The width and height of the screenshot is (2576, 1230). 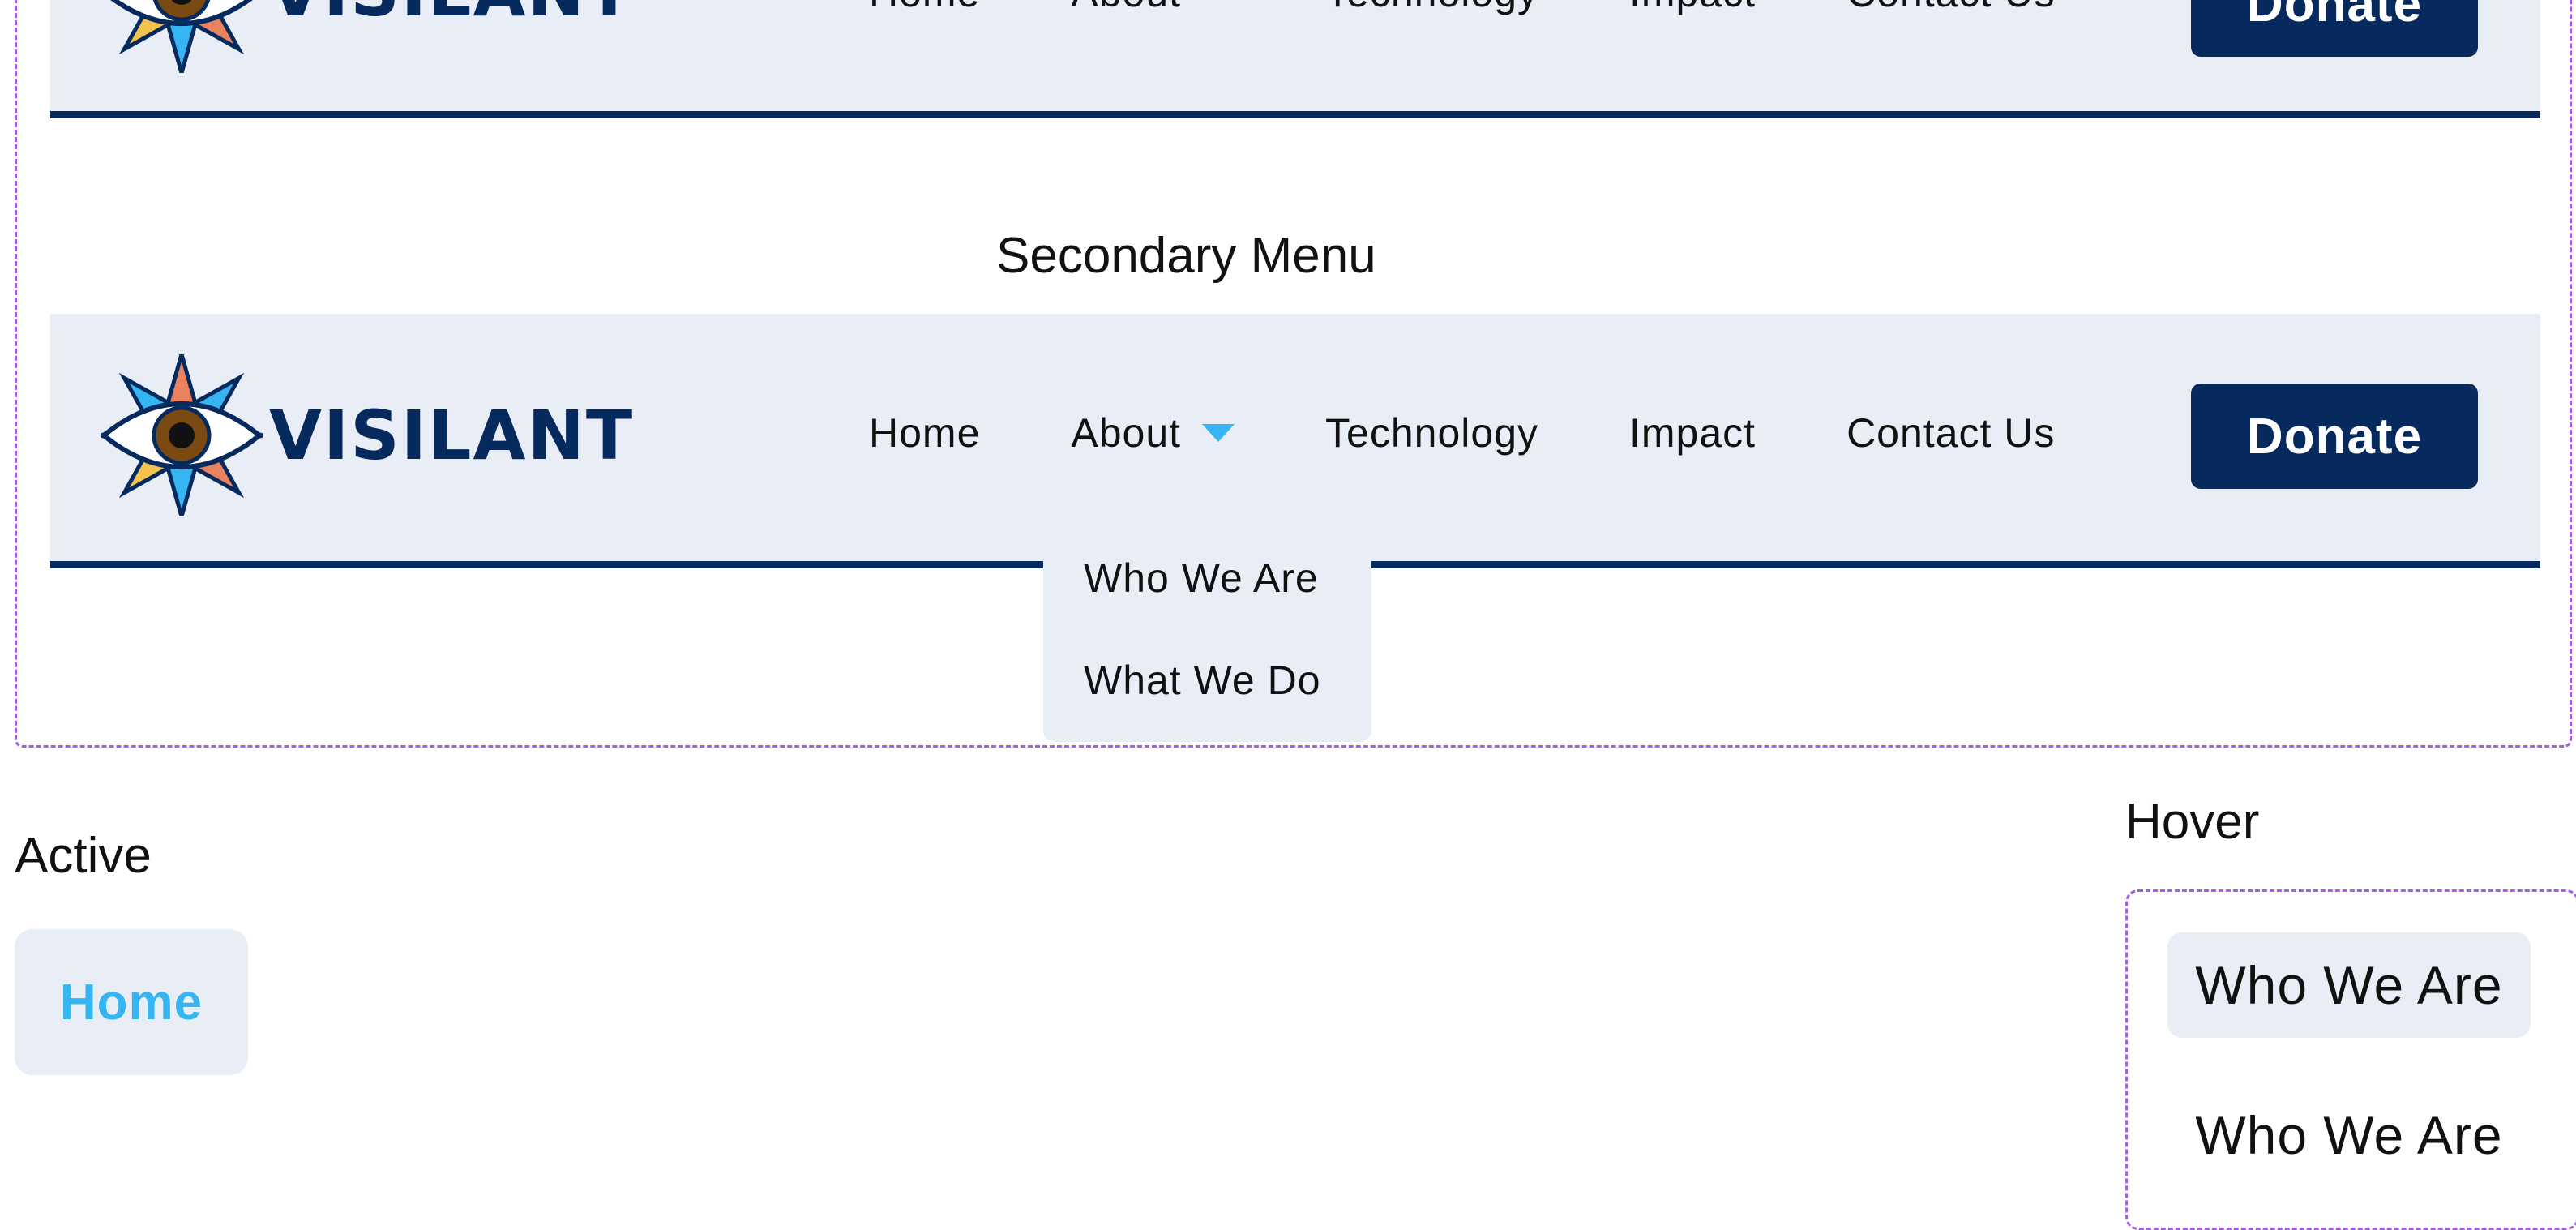 What do you see at coordinates (1201, 578) in the screenshot?
I see `dropdown-item-who-we-are: Who We Are` at bounding box center [1201, 578].